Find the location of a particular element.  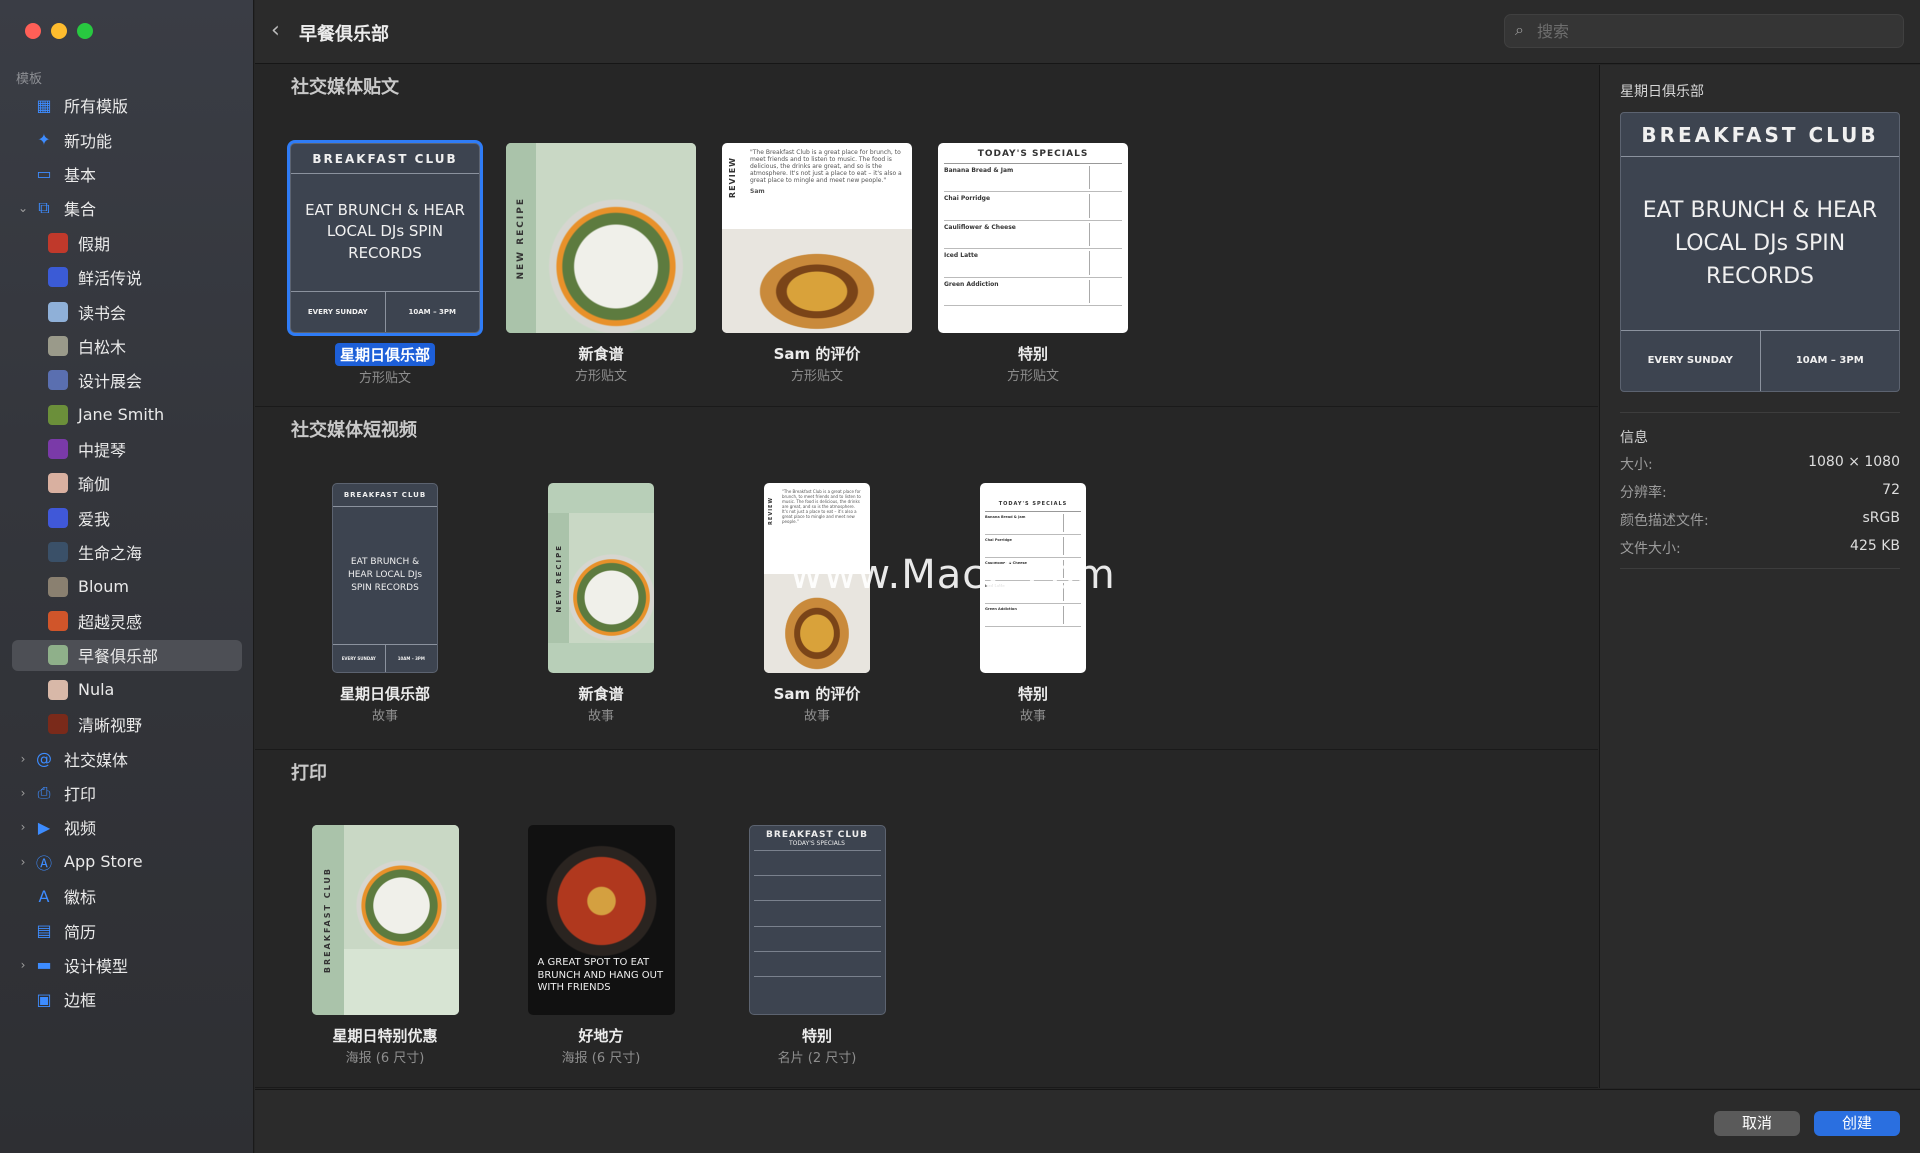

search-field: ⌕ is located at coordinates (1704, 31).